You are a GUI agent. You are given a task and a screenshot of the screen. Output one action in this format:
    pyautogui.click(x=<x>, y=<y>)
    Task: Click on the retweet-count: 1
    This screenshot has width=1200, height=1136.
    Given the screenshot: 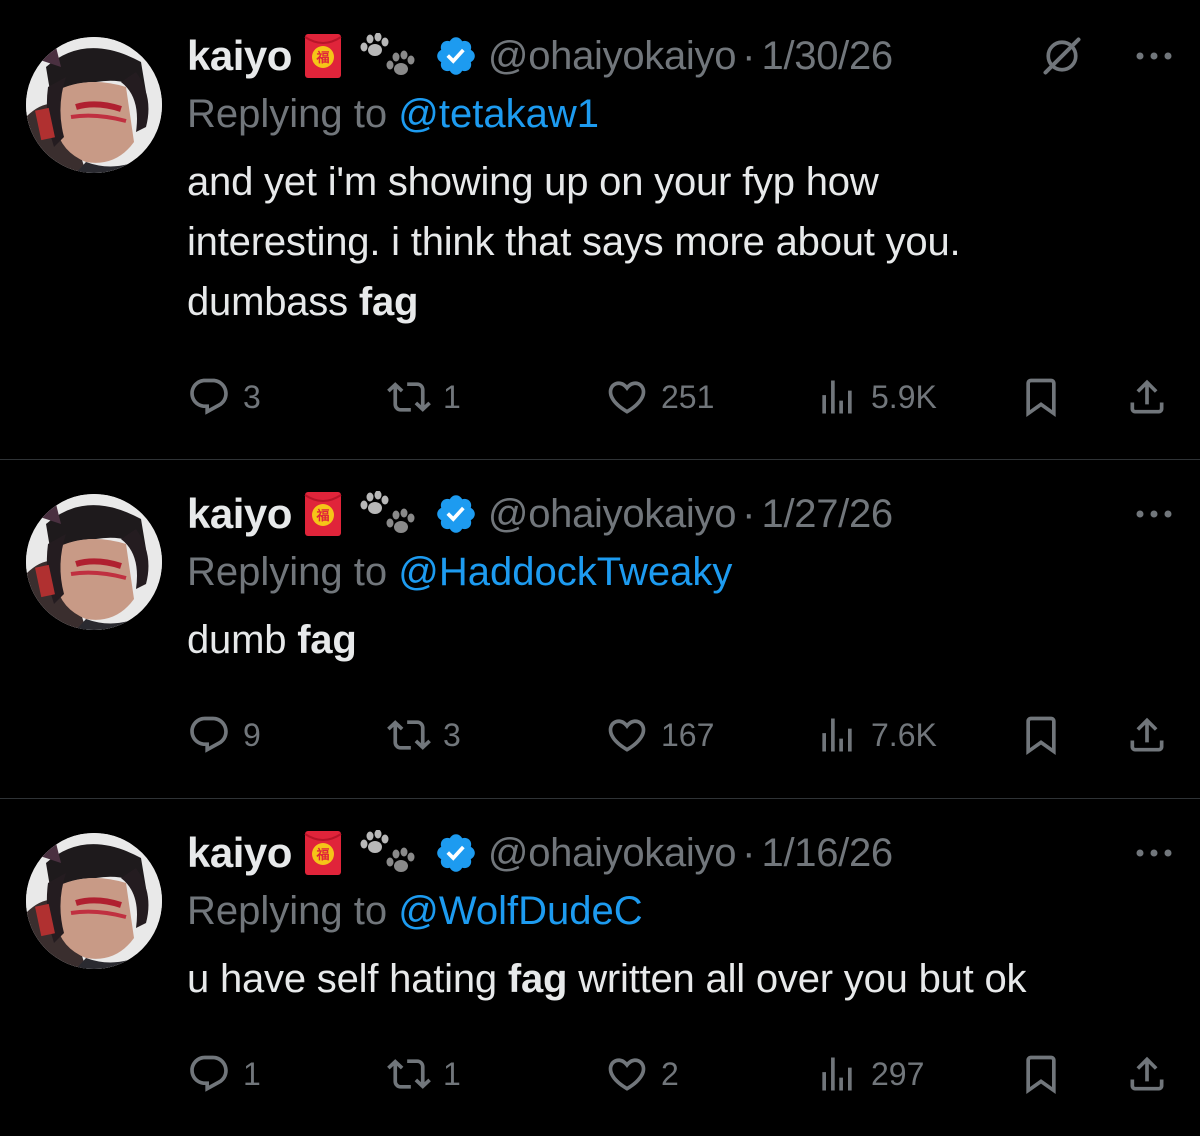 What is the action you would take?
    pyautogui.click(x=452, y=1073)
    